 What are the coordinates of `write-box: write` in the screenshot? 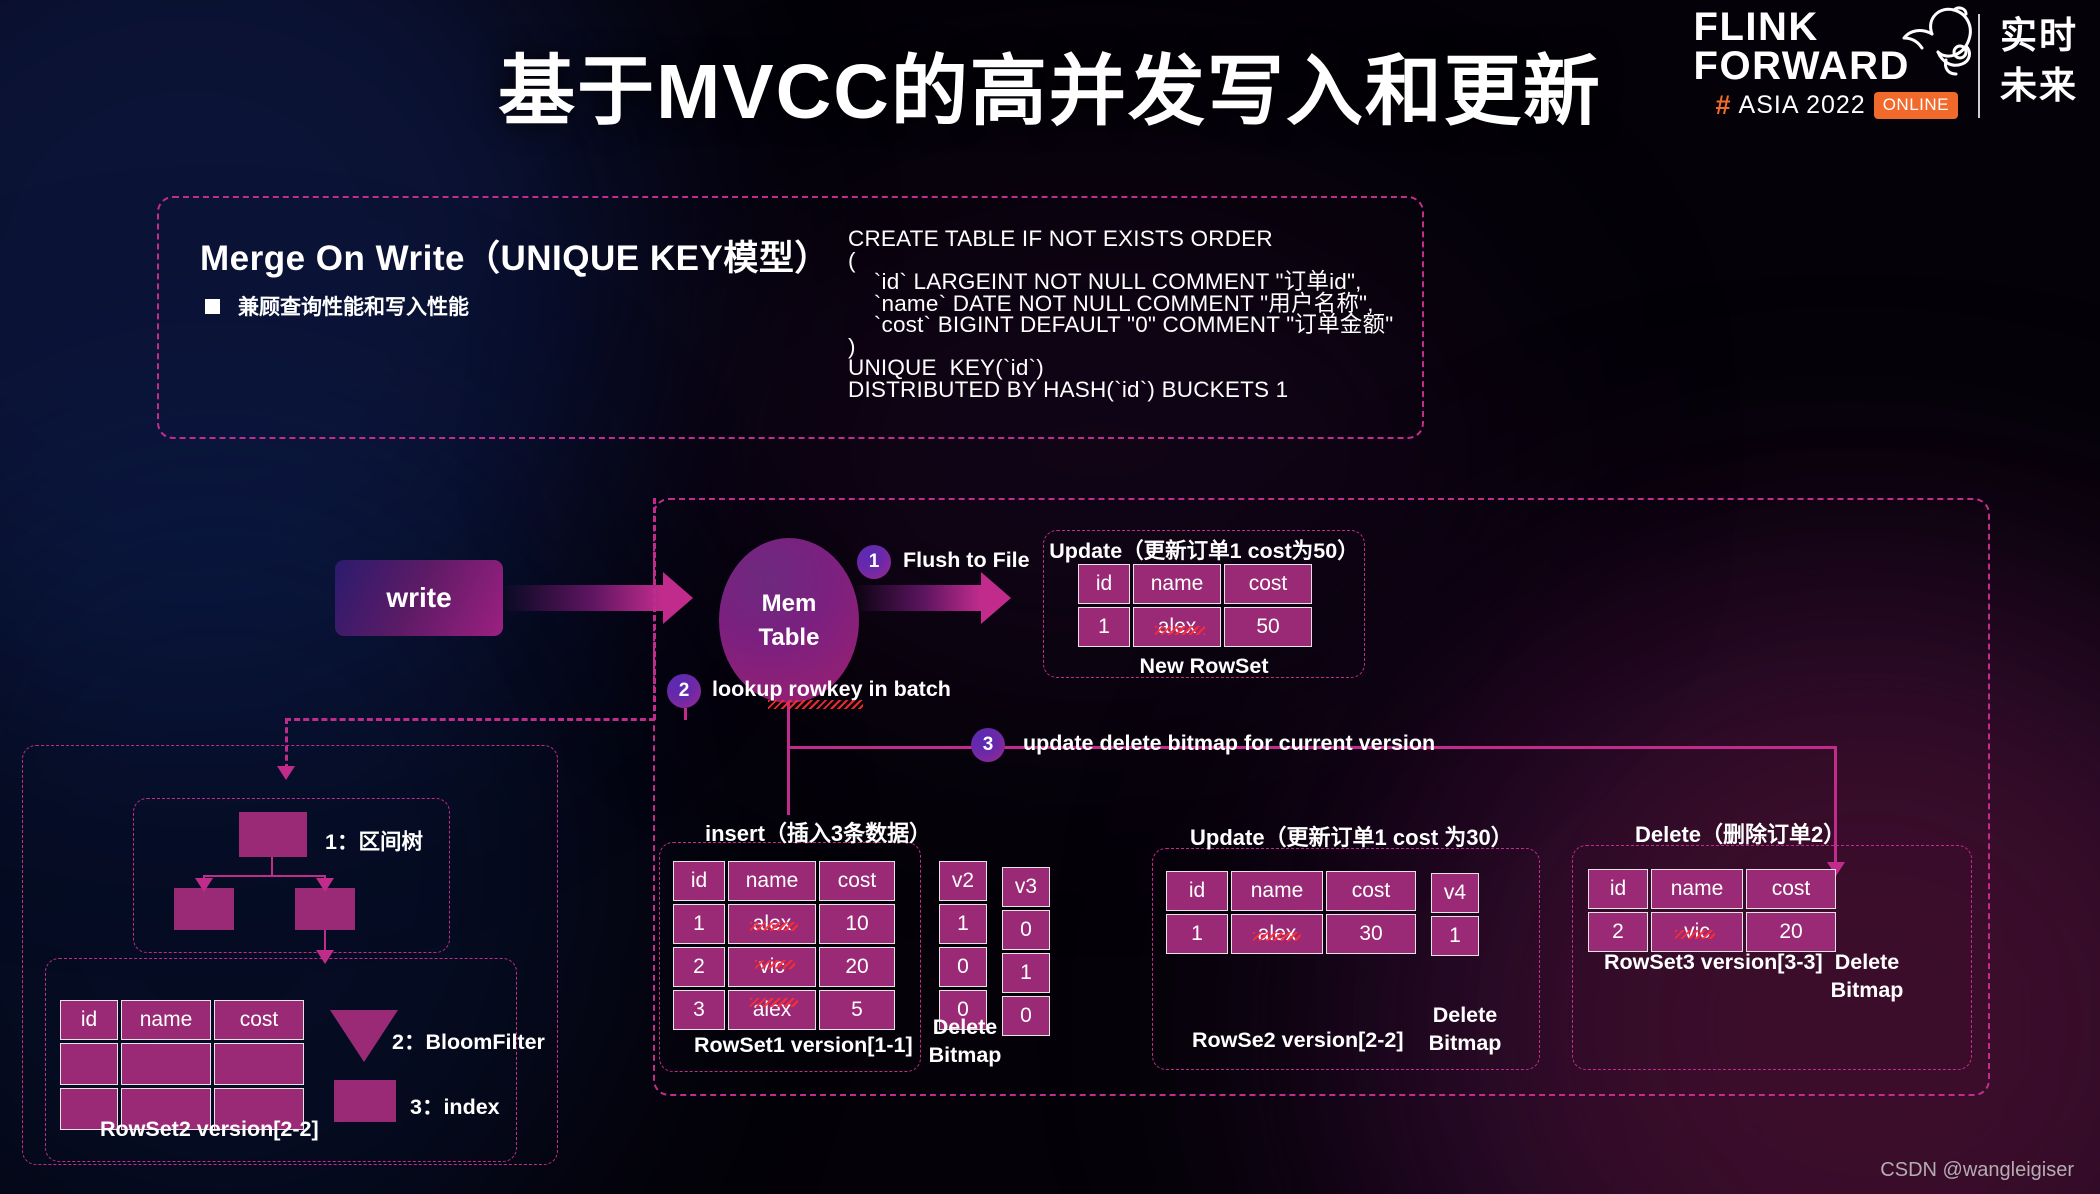 It's located at (419, 598).